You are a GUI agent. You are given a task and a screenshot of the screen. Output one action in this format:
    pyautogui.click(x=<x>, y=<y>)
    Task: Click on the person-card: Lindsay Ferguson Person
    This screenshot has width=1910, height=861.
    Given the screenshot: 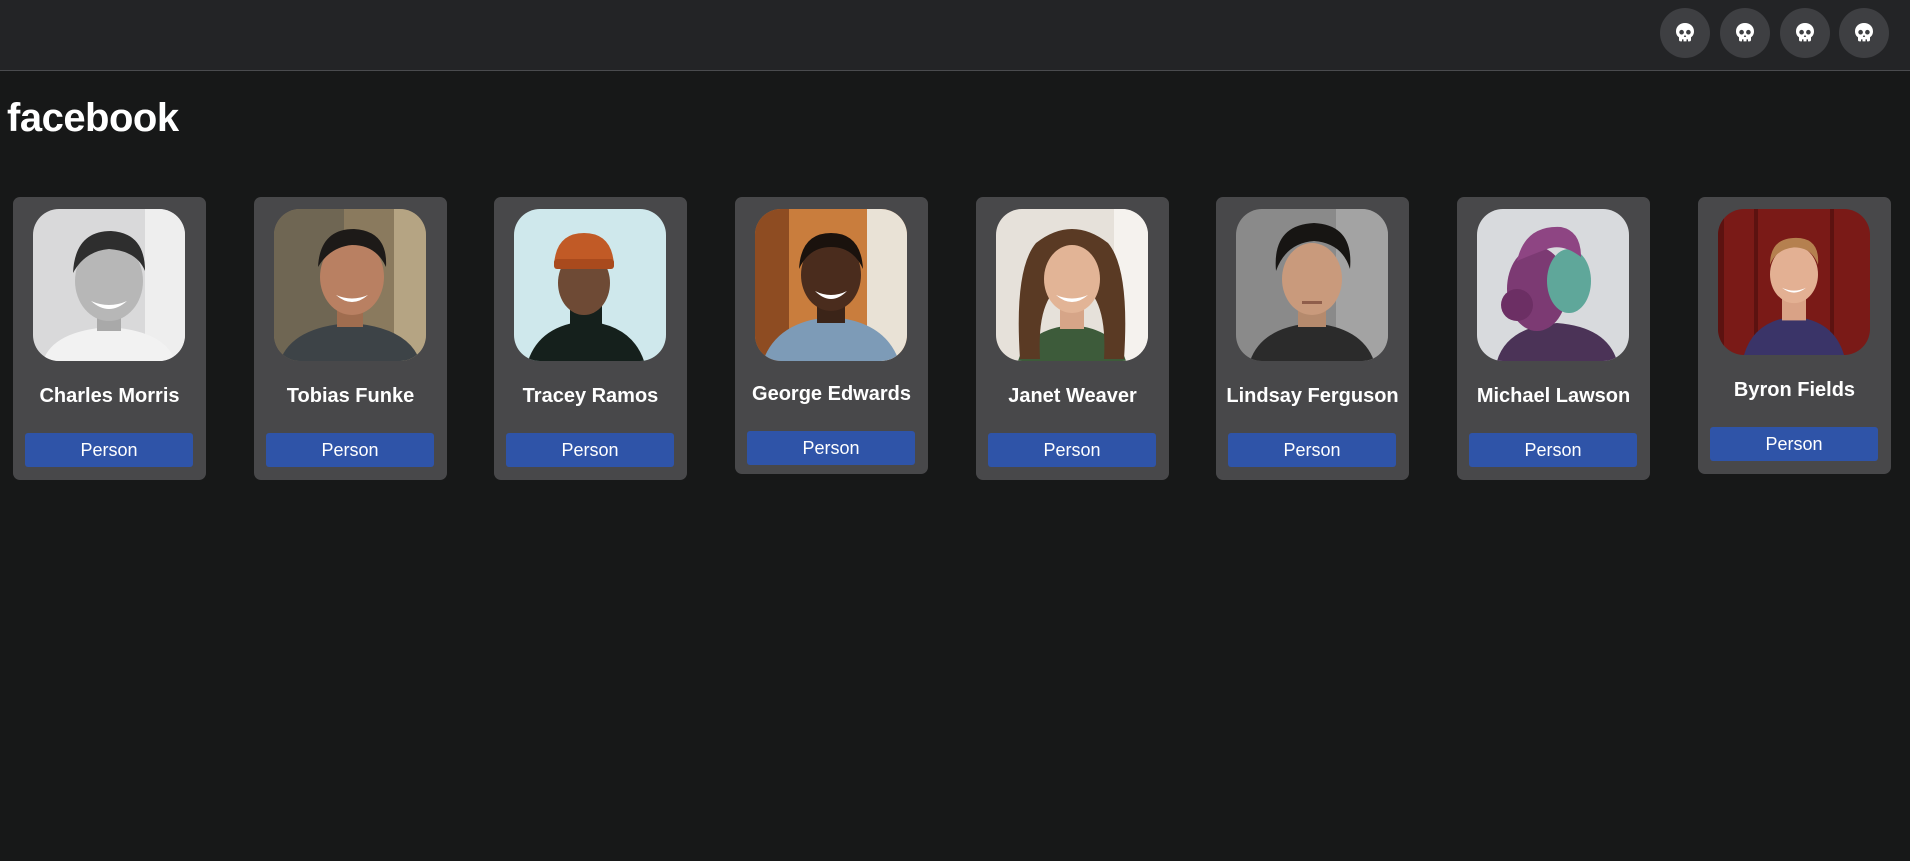 What is the action you would take?
    pyautogui.click(x=1312, y=338)
    